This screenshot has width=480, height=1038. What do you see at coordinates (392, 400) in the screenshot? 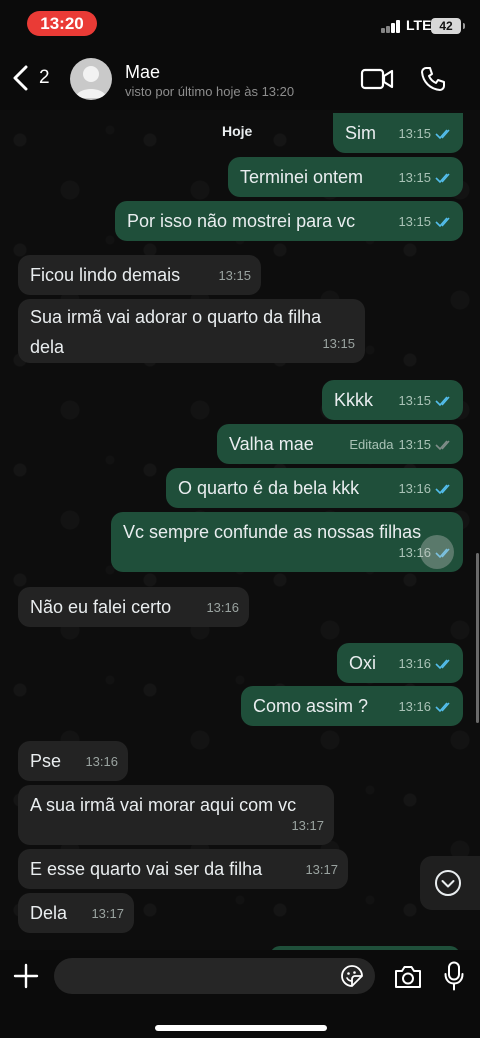
I see `message-outgoing: Kkkk 13:15` at bounding box center [392, 400].